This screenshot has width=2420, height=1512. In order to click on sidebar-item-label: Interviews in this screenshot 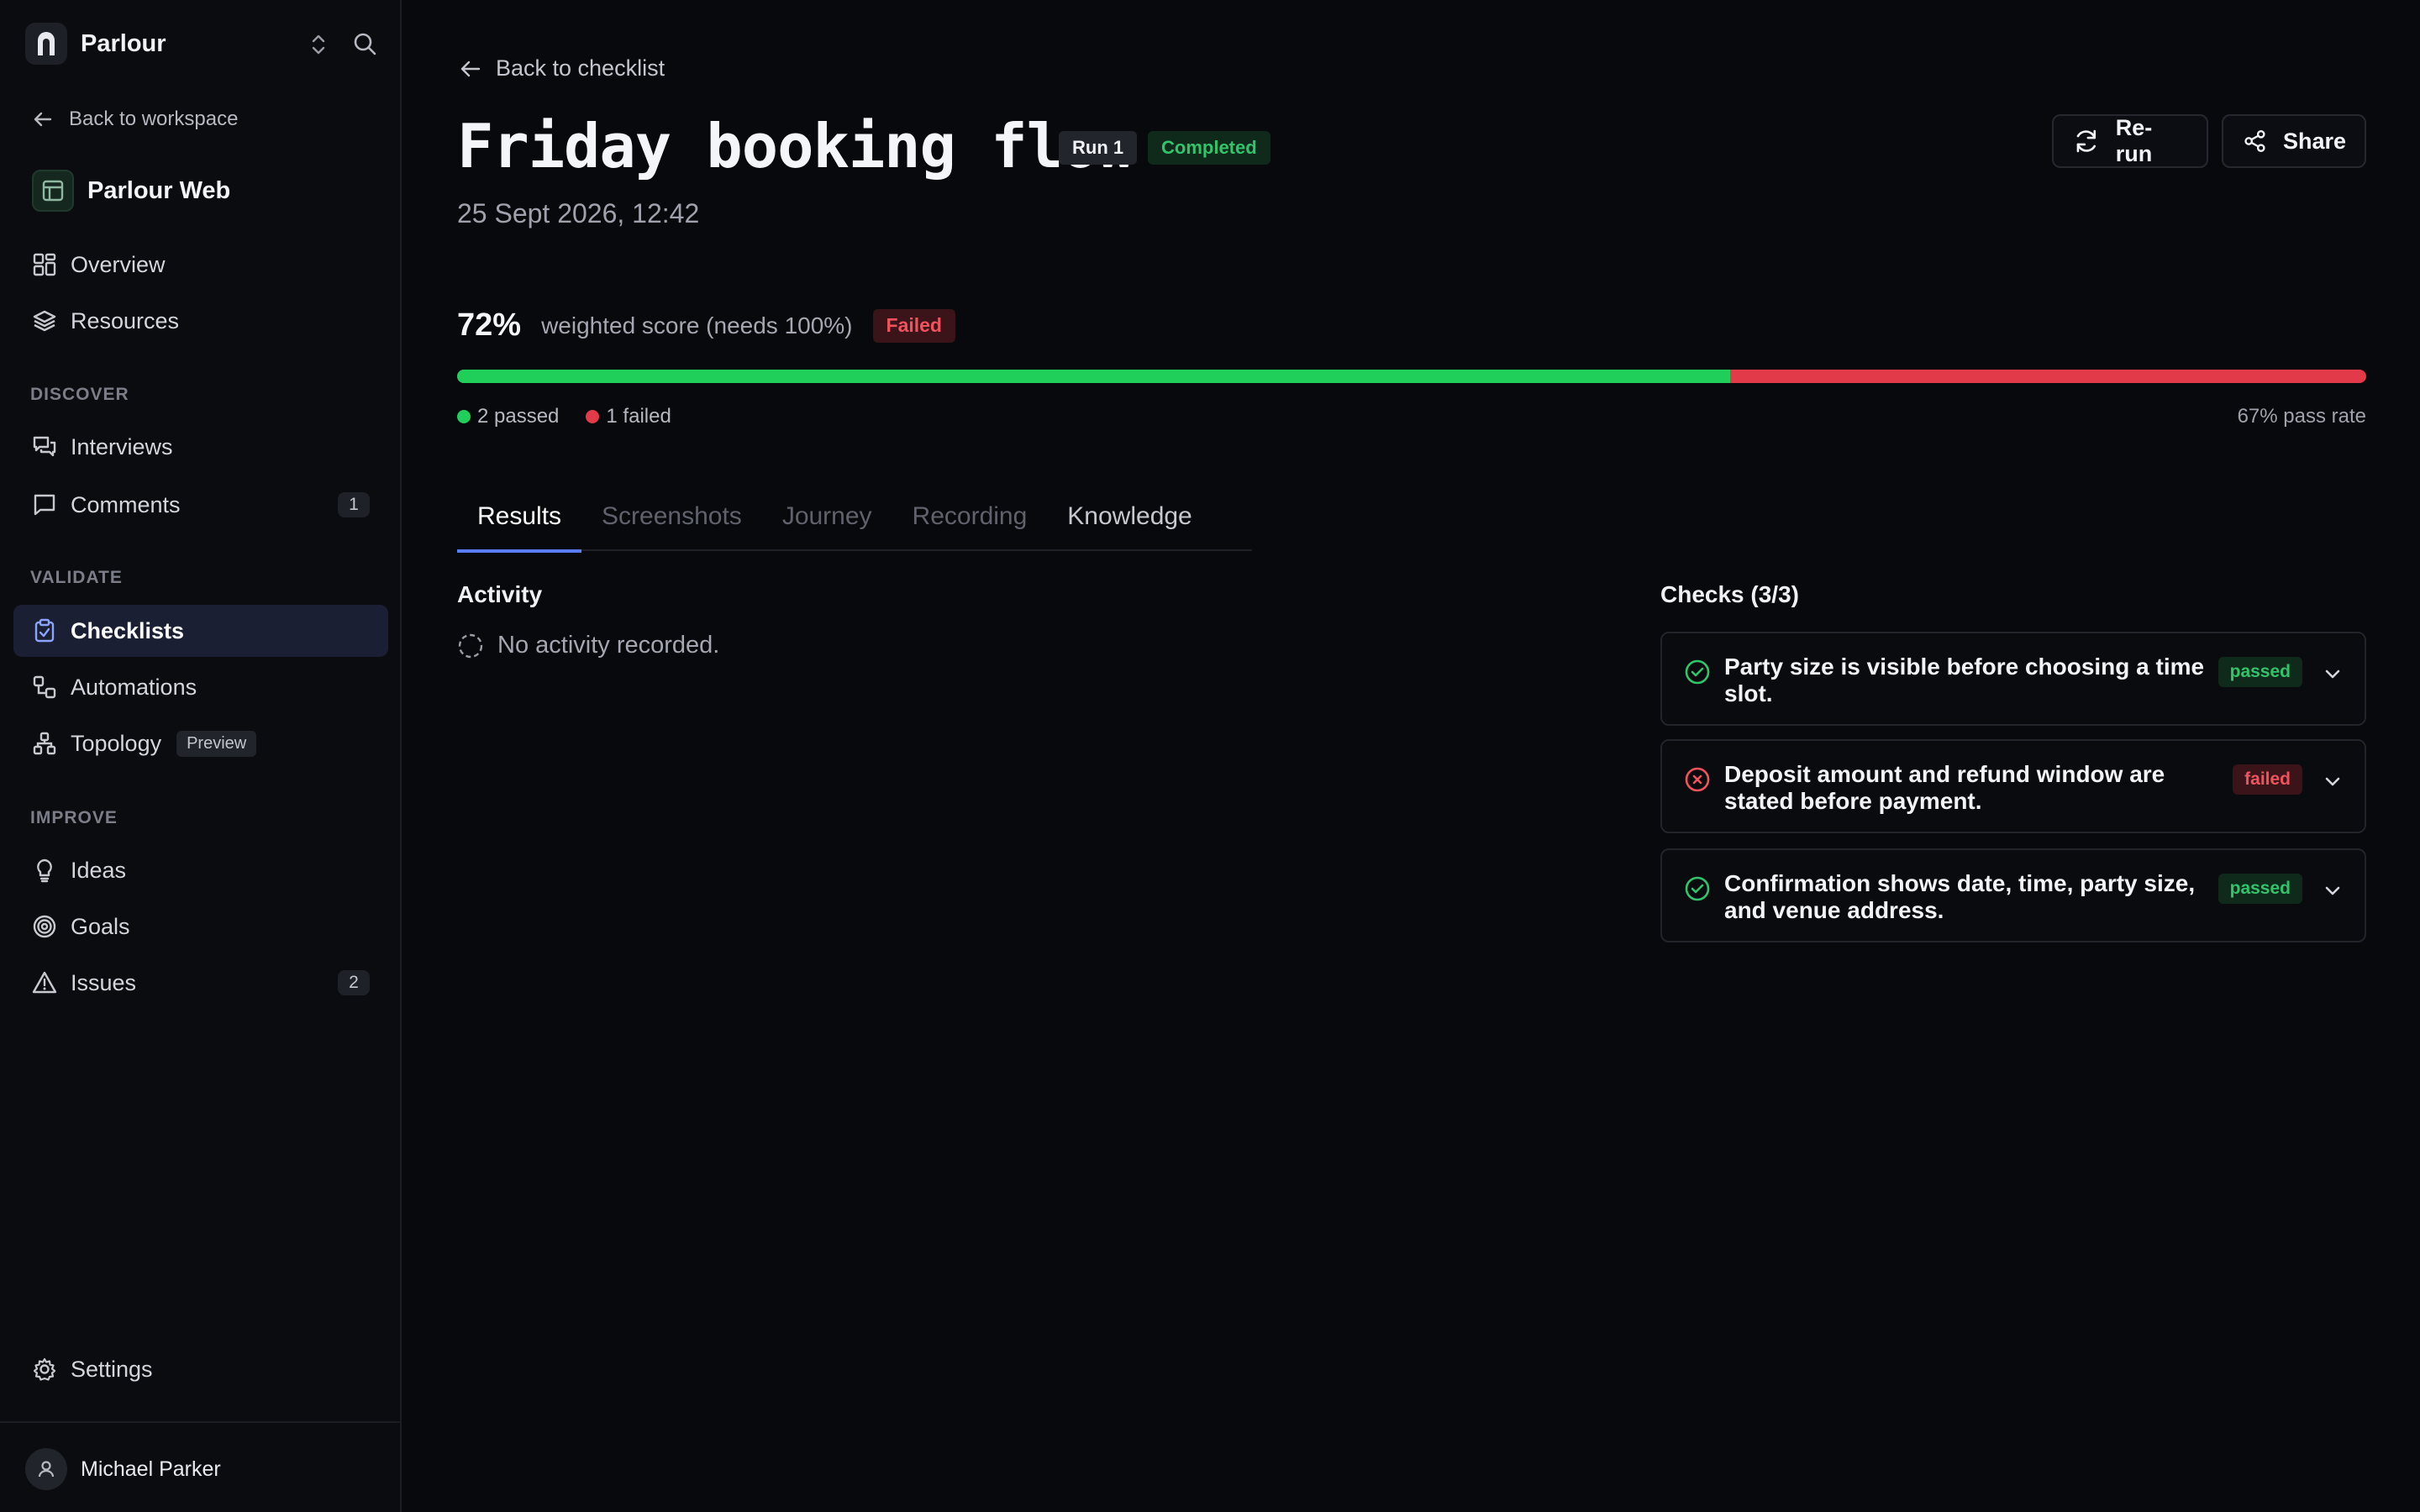, I will do `click(122, 446)`.